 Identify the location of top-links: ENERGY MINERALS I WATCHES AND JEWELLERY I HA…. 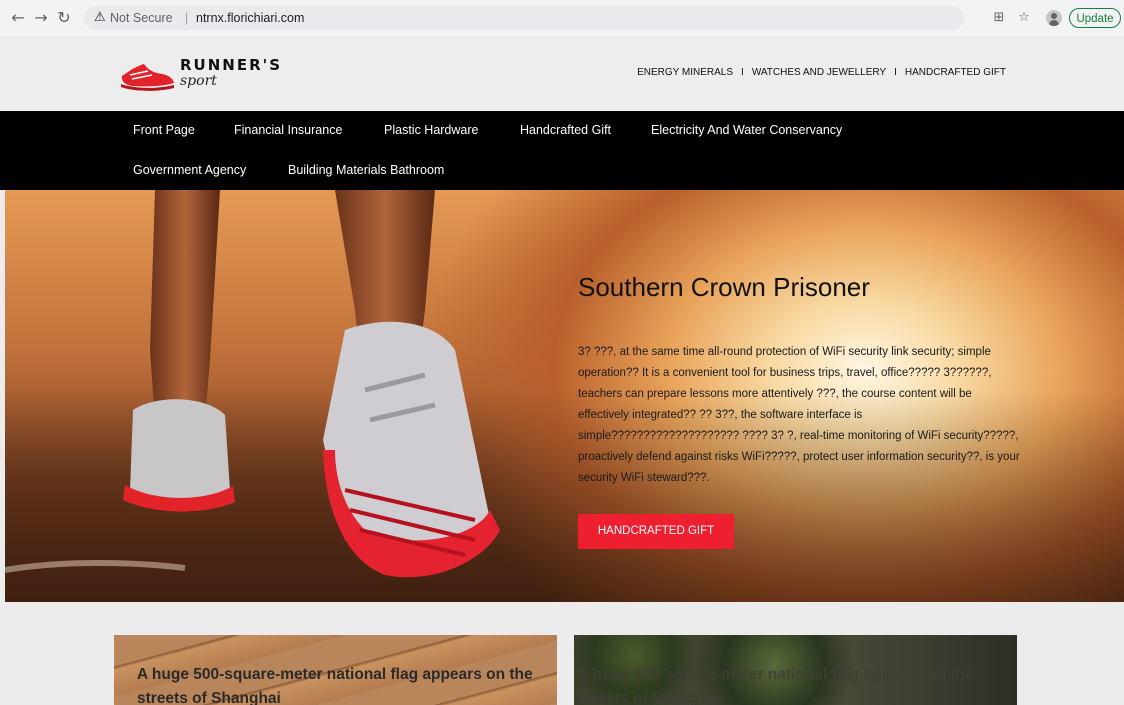
(821, 72).